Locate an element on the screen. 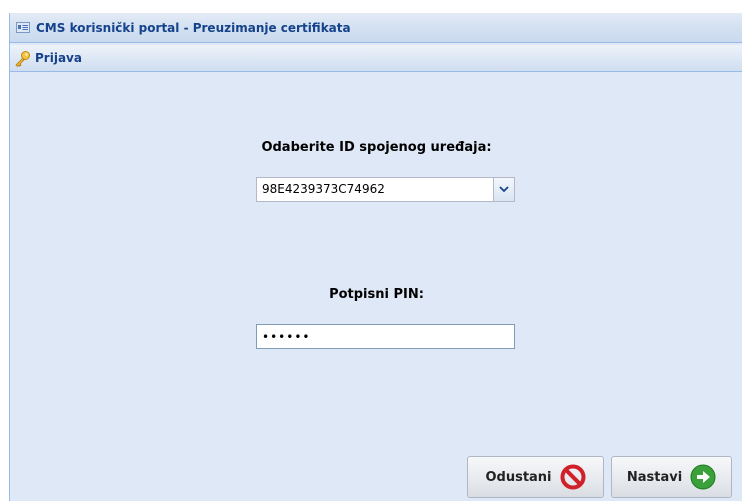 The image size is (742, 501). panel-header: Prijava is located at coordinates (376, 58).